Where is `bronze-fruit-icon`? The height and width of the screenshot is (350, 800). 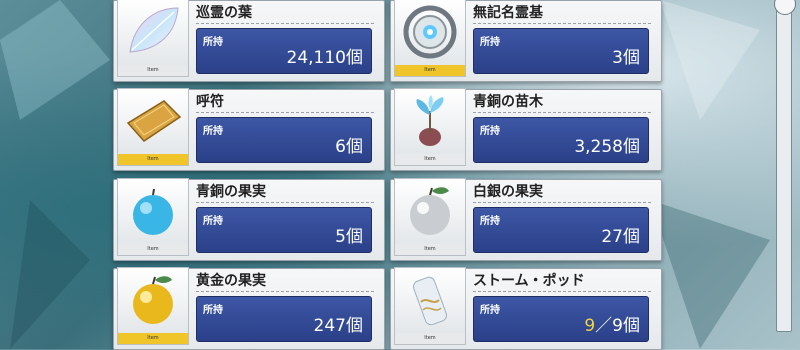
bronze-fruit-icon is located at coordinates (153, 211).